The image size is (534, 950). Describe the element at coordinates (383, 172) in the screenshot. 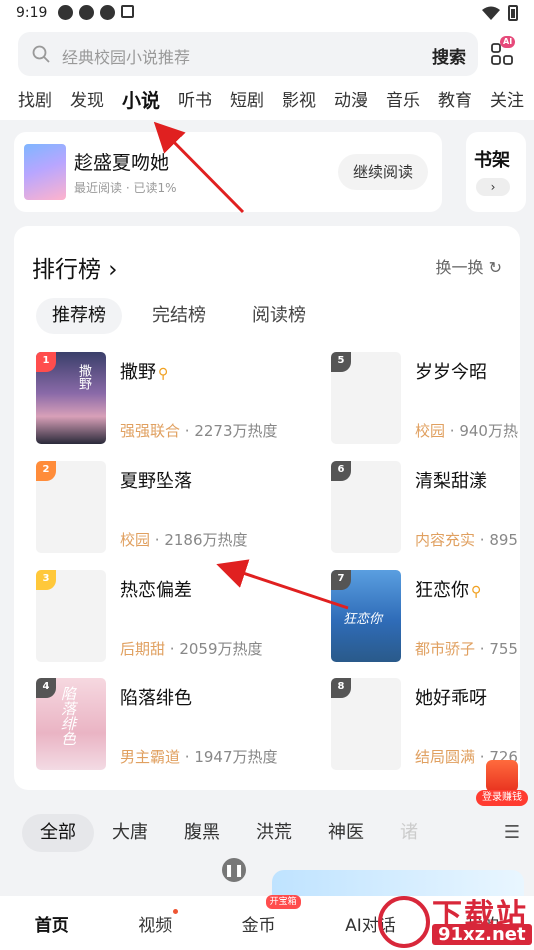

I see `continue-reading-button: 继续阅读` at that location.